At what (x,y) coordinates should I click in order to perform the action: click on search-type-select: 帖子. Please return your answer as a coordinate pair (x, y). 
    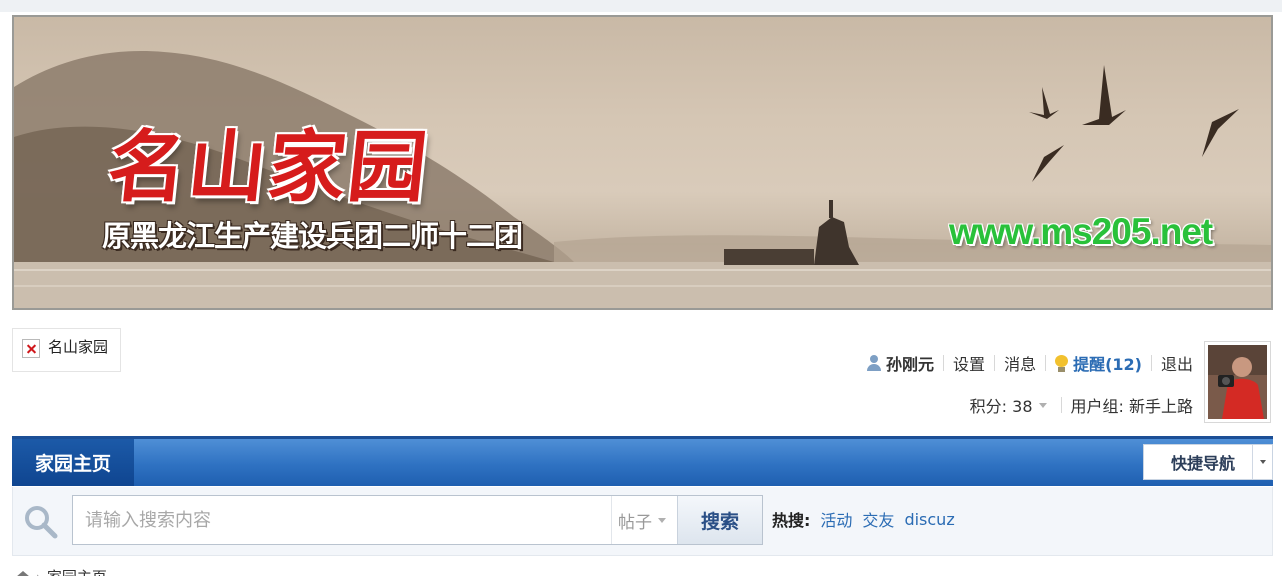
    Looking at the image, I should click on (644, 520).